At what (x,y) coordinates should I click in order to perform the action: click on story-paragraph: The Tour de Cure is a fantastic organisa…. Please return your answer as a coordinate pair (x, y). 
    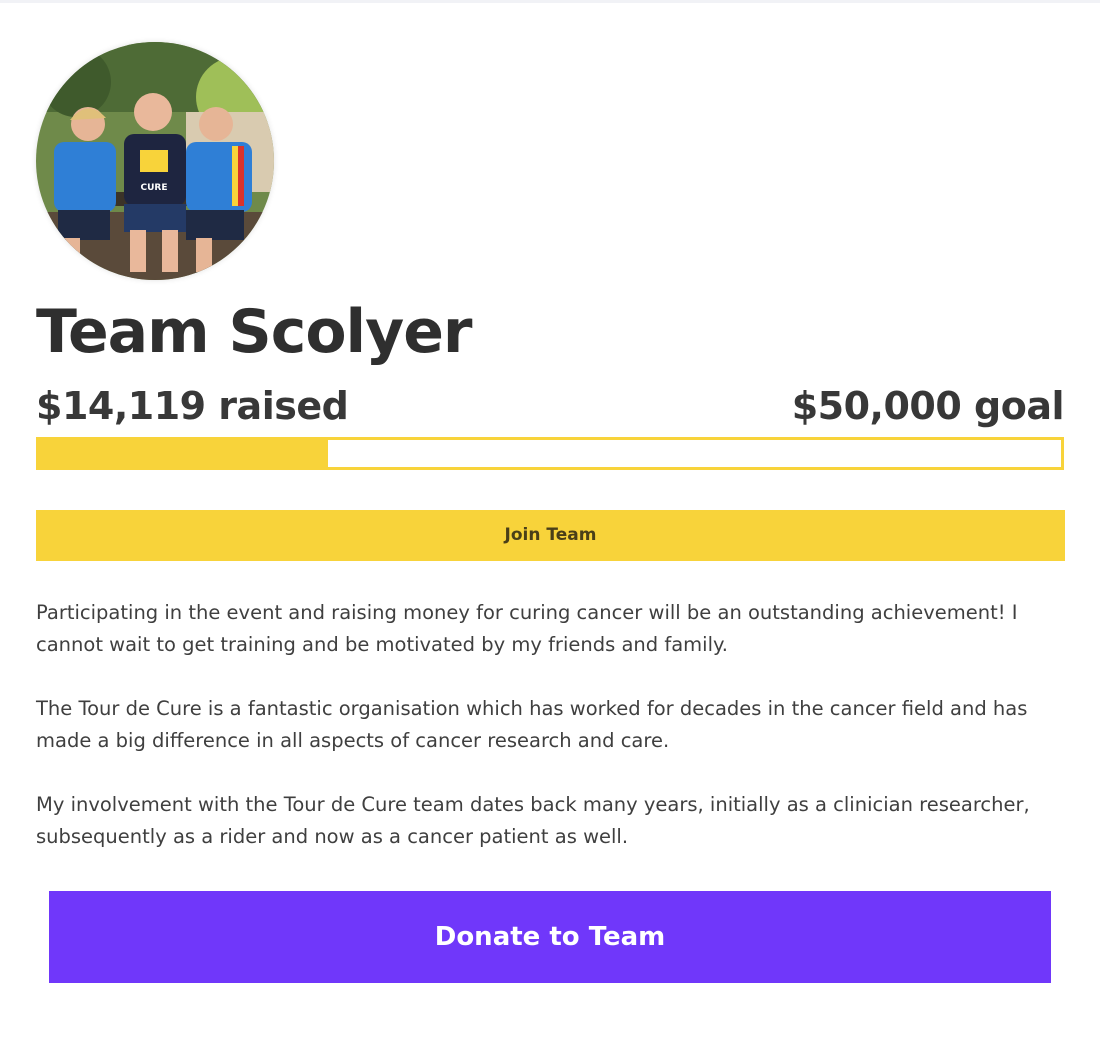
    Looking at the image, I should click on (532, 724).